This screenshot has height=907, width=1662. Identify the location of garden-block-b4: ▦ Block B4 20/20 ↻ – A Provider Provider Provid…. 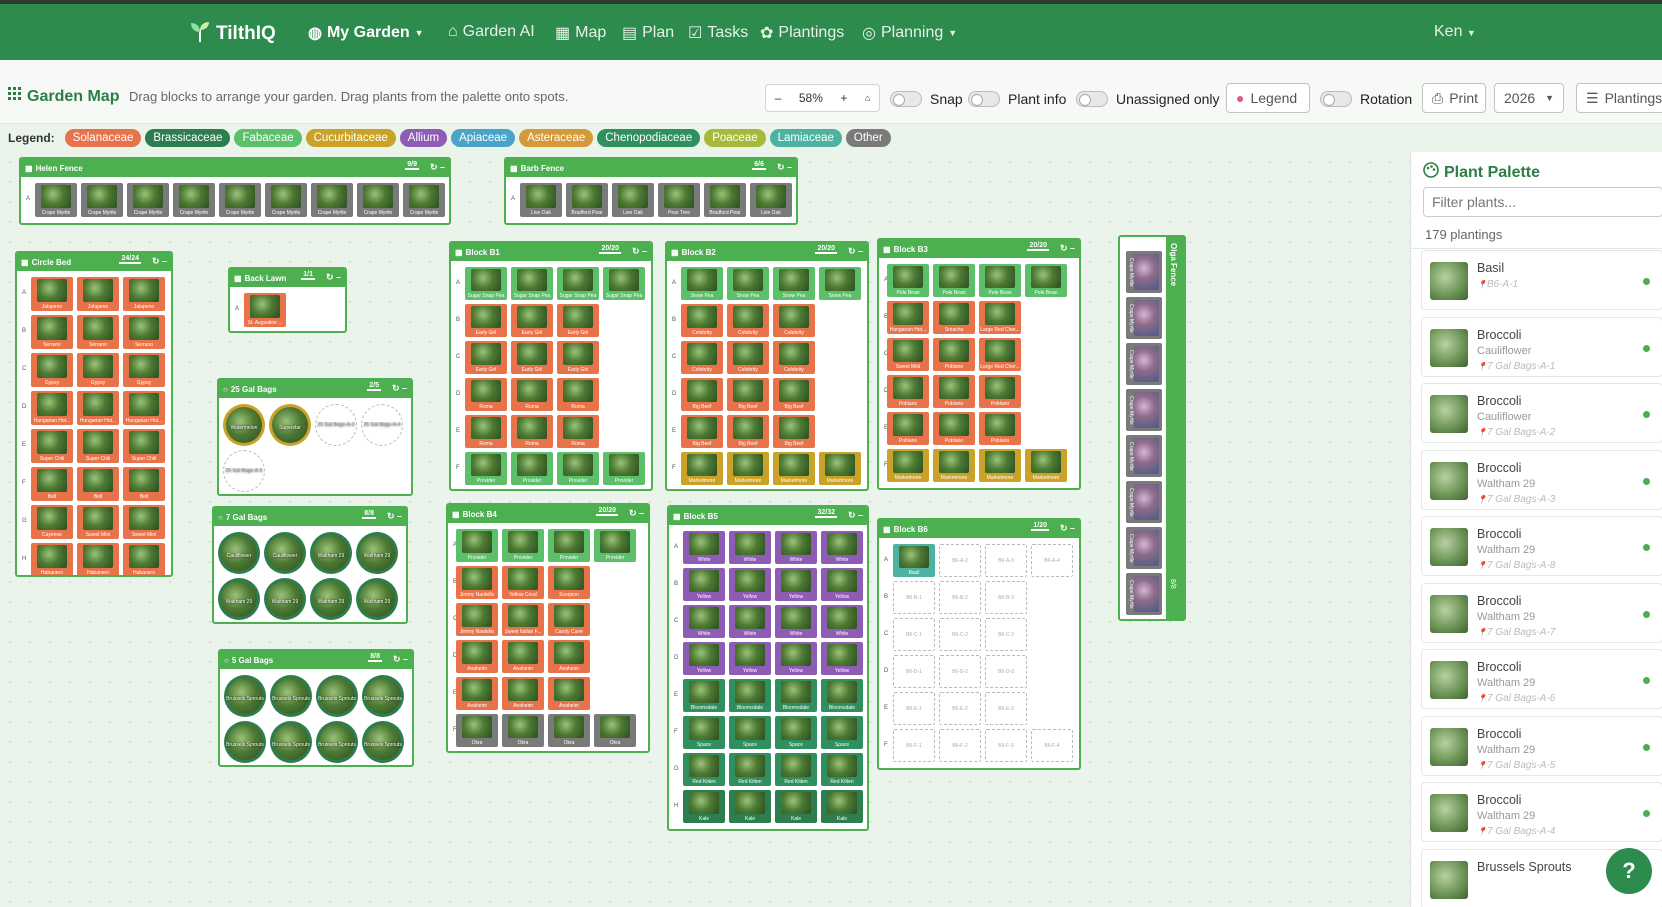
(548, 628).